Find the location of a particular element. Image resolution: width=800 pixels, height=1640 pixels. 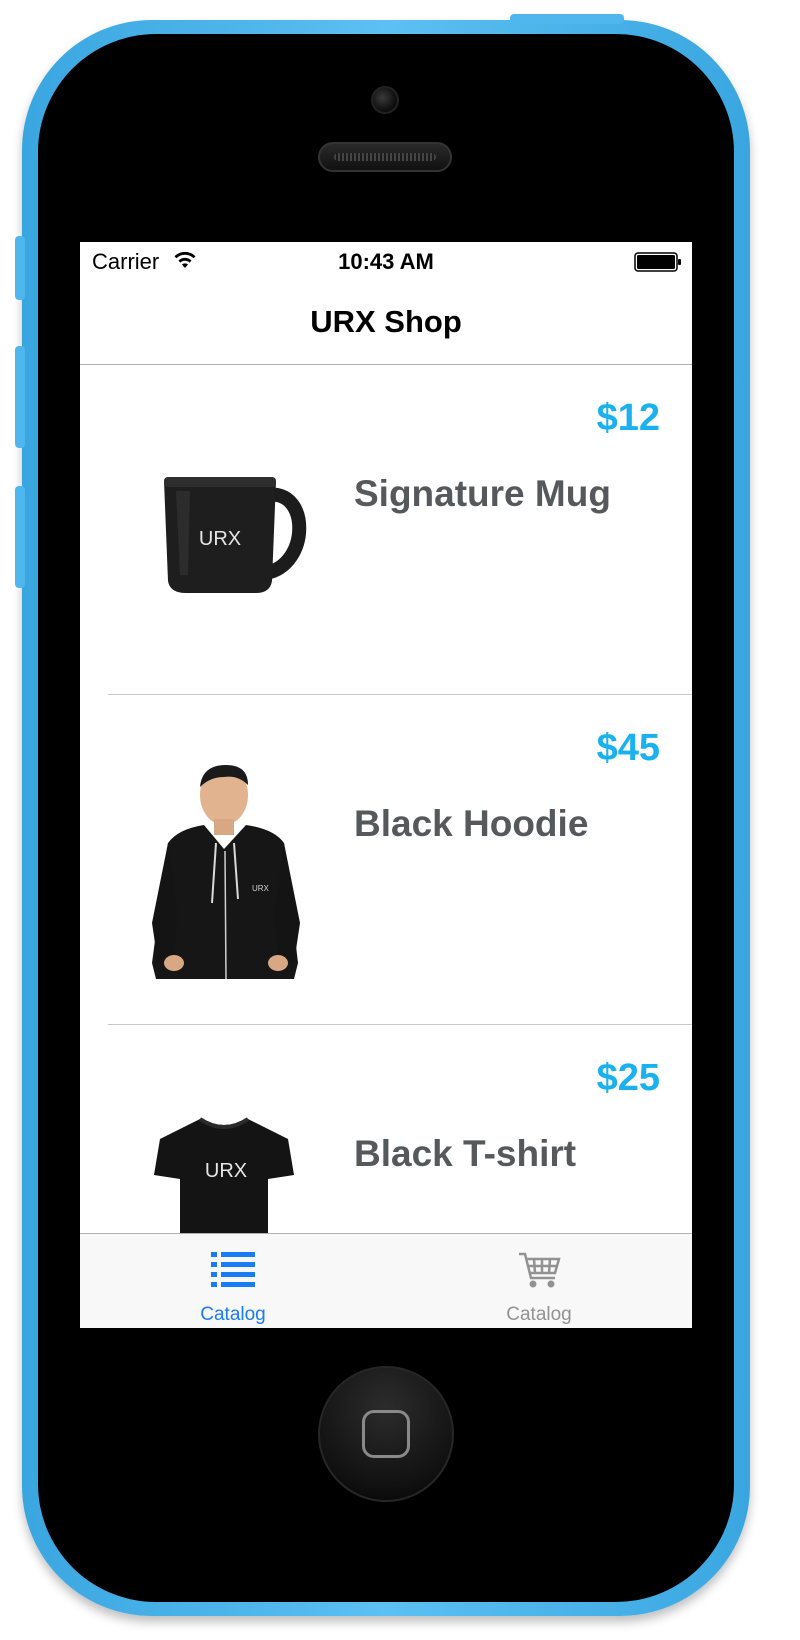

status-time: 10:43 AM is located at coordinates (386, 261).